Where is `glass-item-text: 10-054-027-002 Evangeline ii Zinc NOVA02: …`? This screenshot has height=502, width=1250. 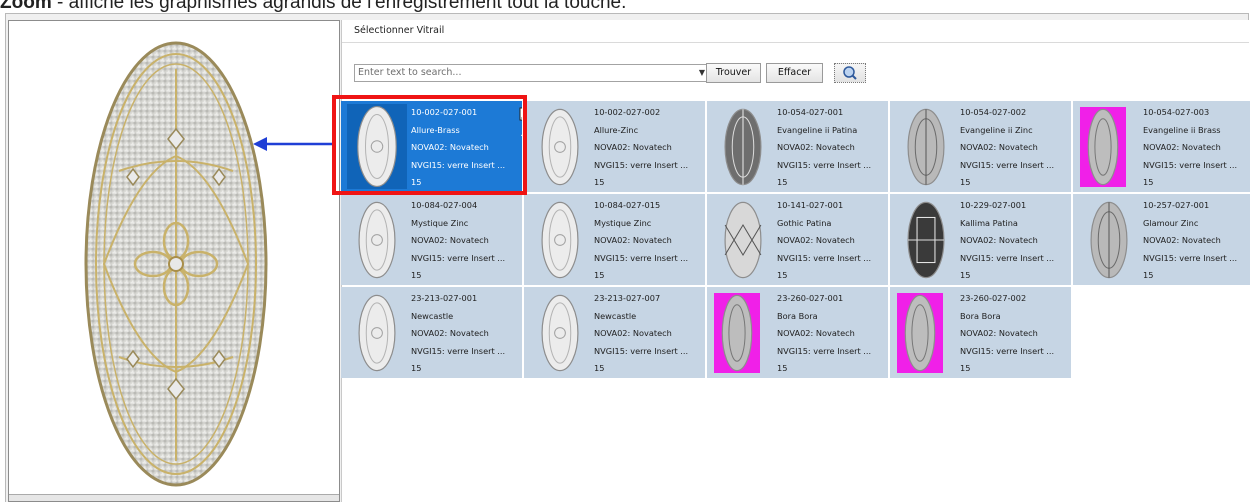
glass-item-text: 10-054-027-002 Evangeline ii Zinc NOVA02: … is located at coordinates (1014, 148).